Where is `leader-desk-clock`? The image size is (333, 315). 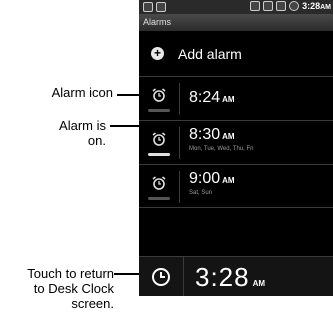
leader-desk-clock is located at coordinates (127, 274).